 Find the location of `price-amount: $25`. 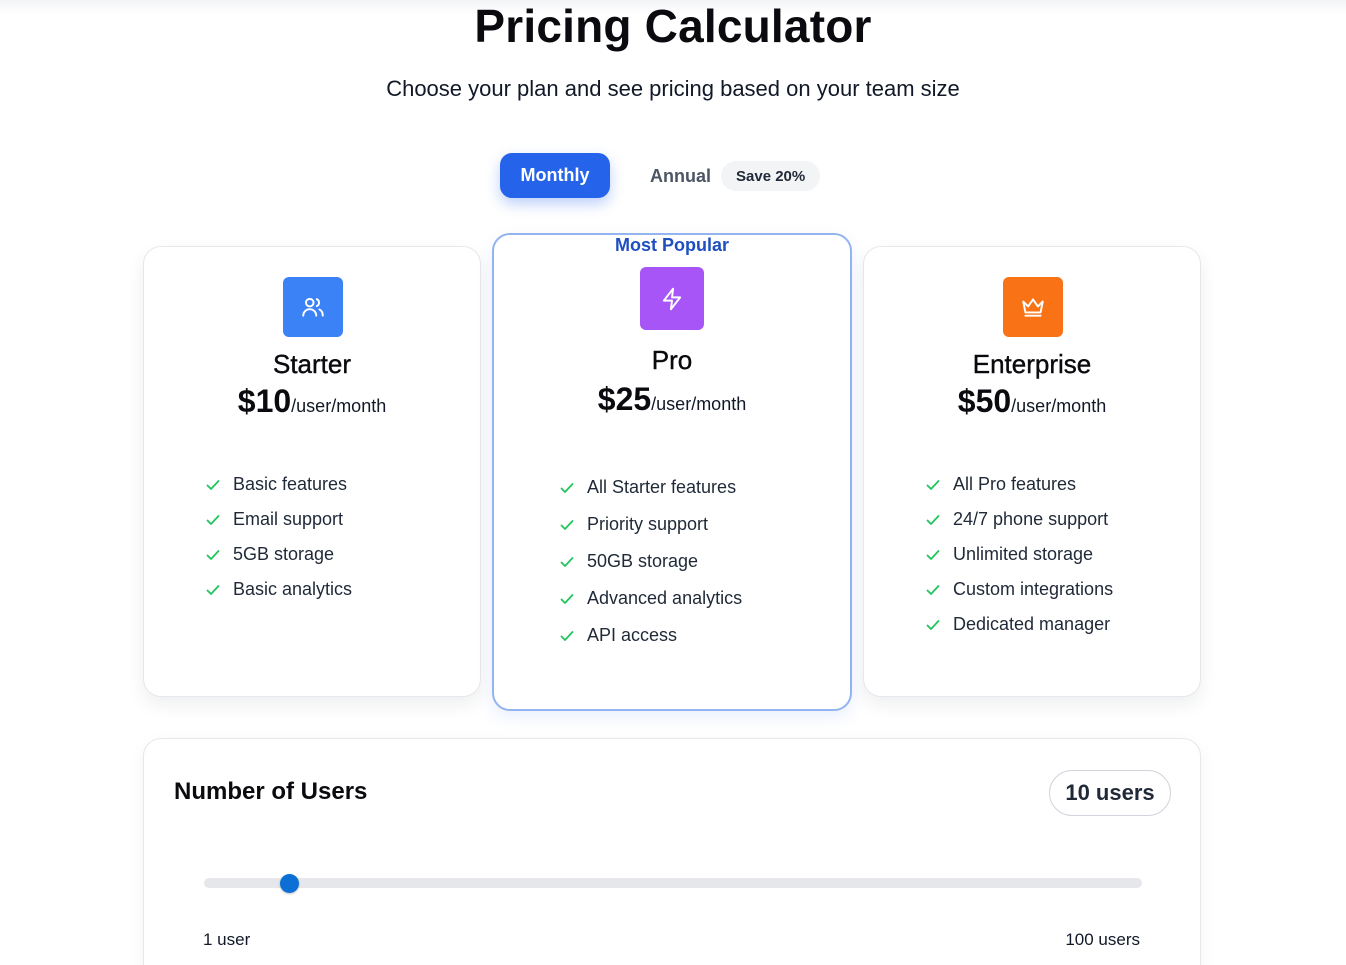

price-amount: $25 is located at coordinates (624, 399).